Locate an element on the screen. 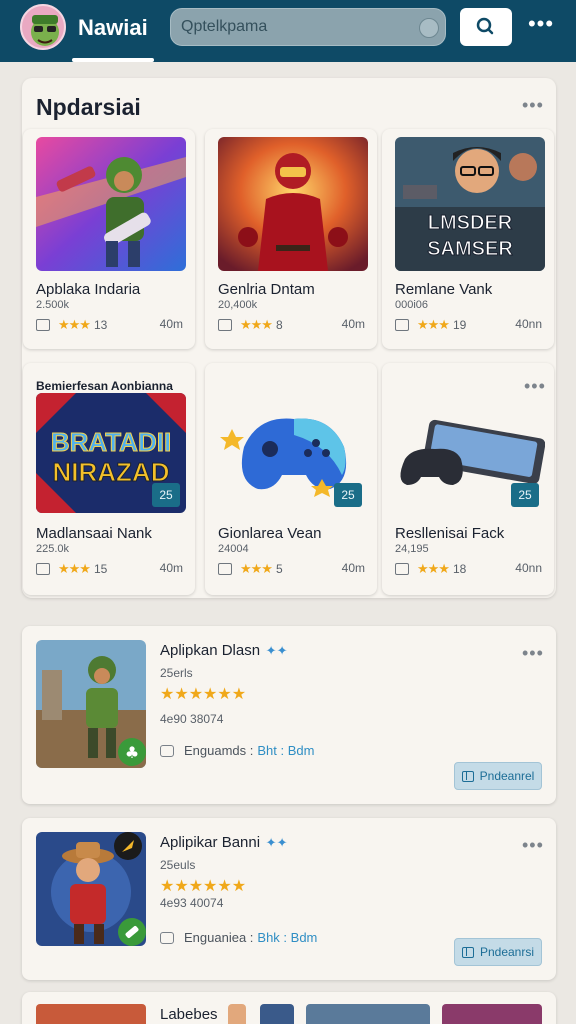 This screenshot has height=1024, width=576. button-label: Pndeanrel is located at coordinates (507, 776).